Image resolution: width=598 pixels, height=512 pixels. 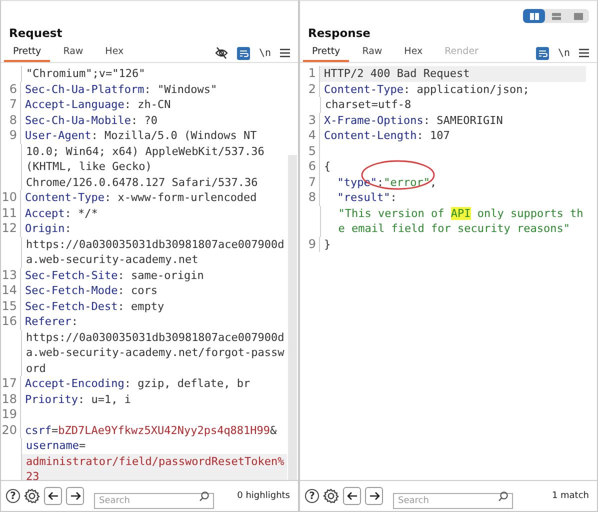 What do you see at coordinates (36, 33) in the screenshot?
I see `panel-title: Request` at bounding box center [36, 33].